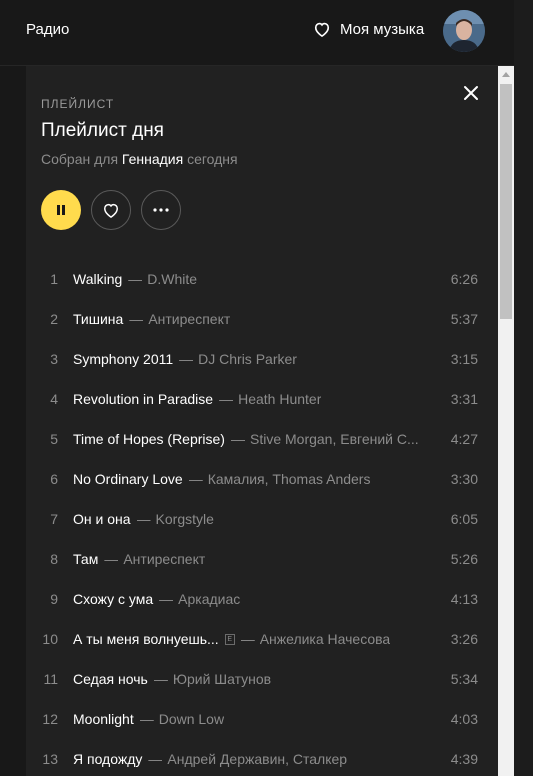  I want to click on more-icon, so click(161, 210).